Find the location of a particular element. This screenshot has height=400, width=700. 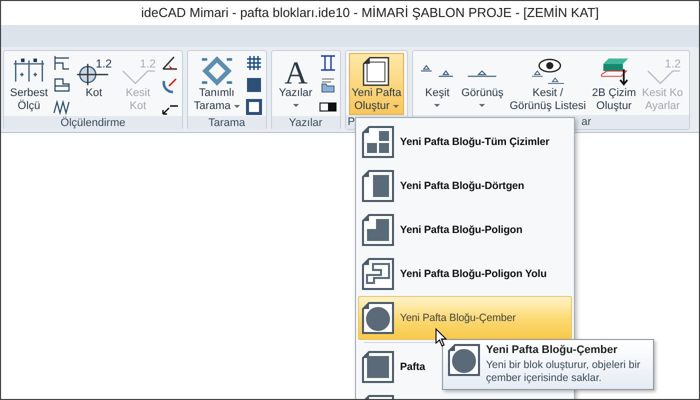

tooltip-title: Yeni Pafta Bloğu-Çember is located at coordinates (552, 350).